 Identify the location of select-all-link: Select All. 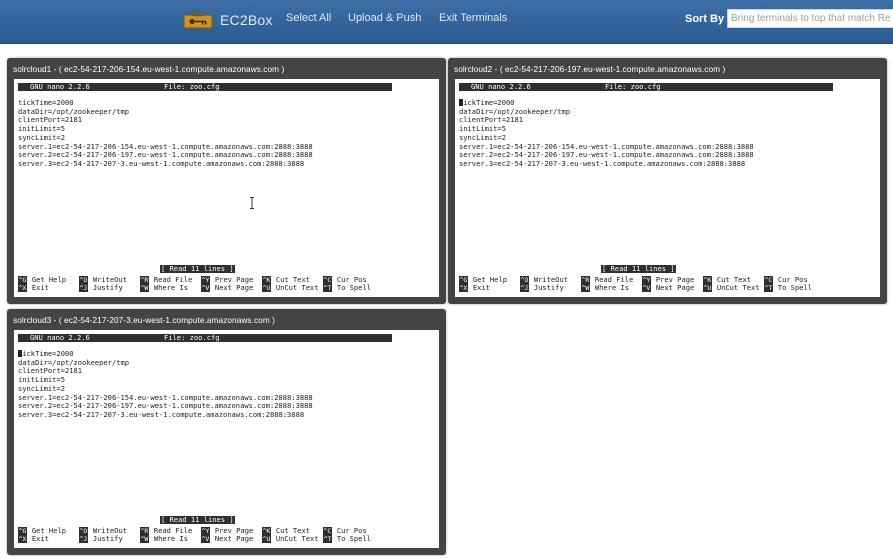
(308, 18).